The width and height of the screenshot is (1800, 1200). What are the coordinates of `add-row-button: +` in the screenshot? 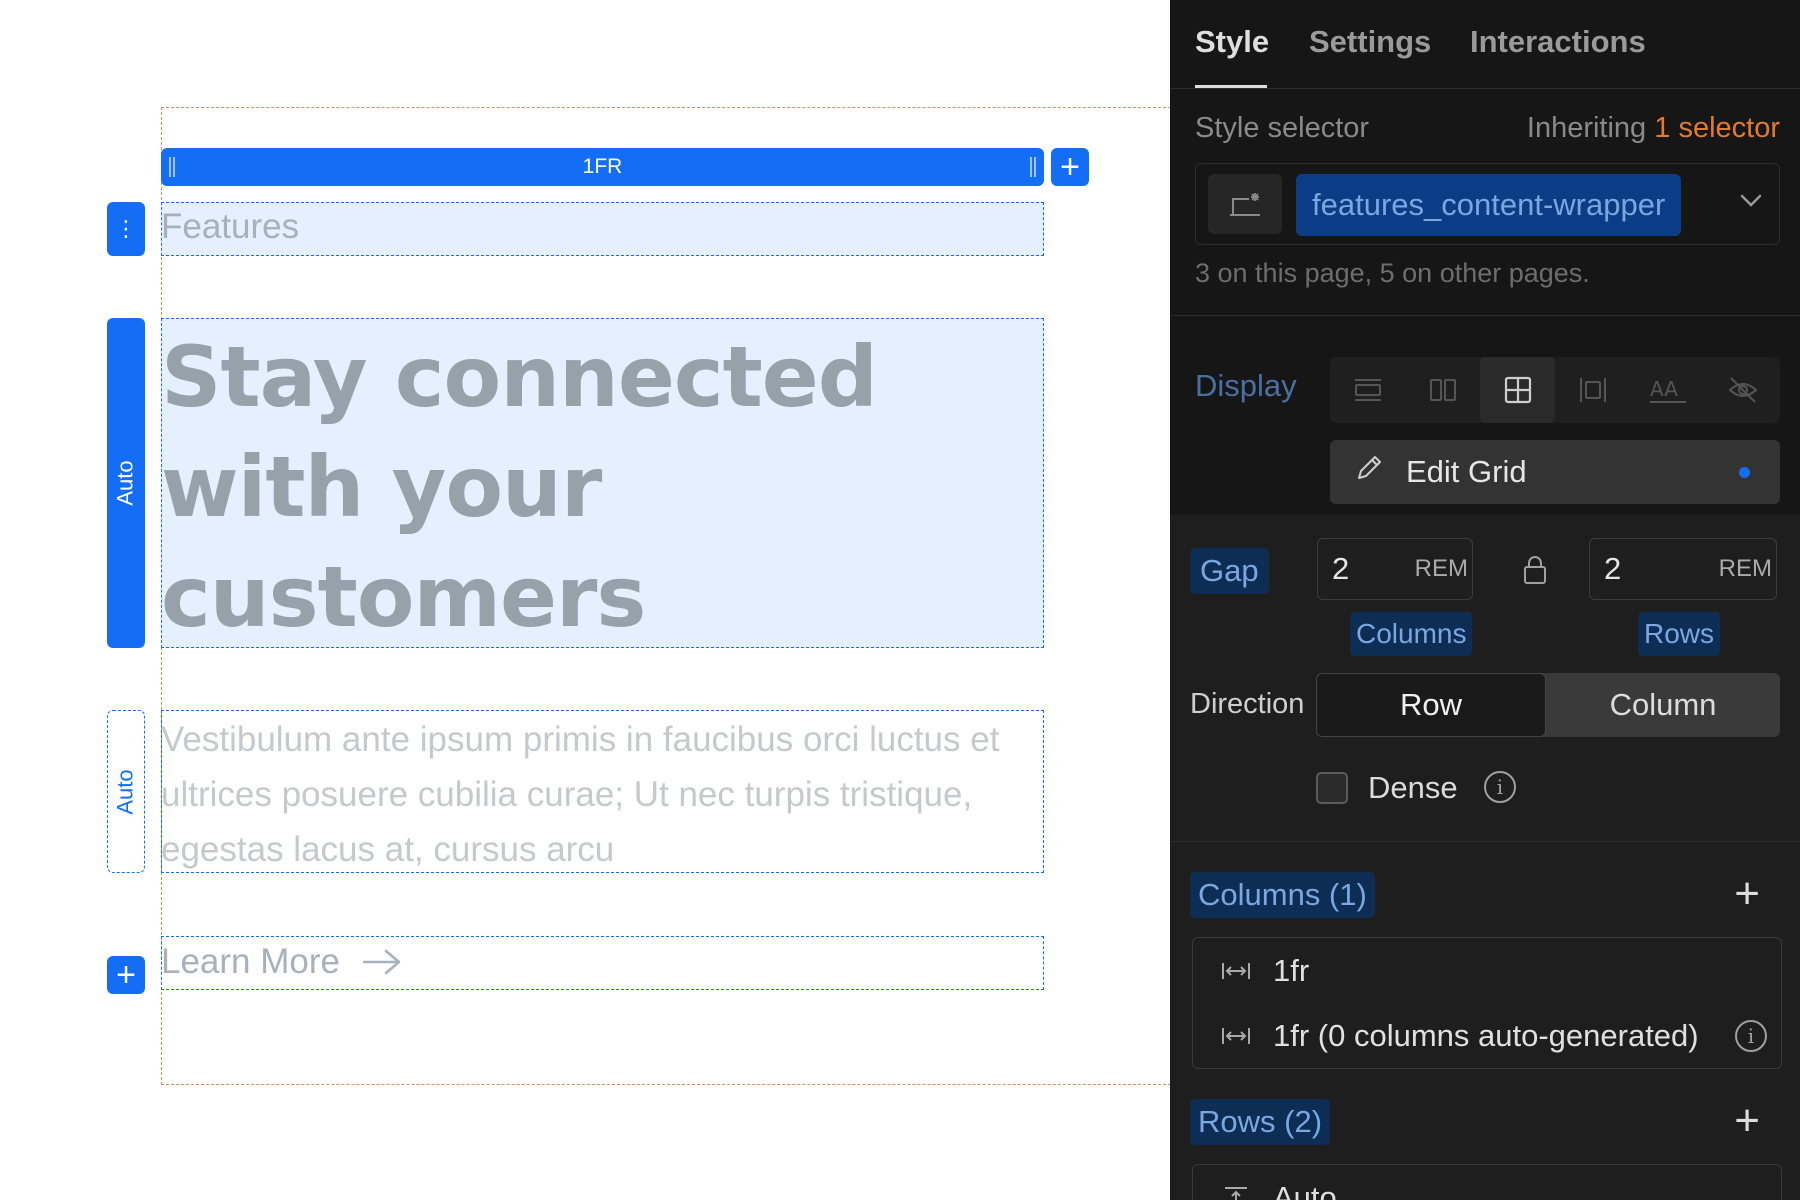 It's located at (126, 975).